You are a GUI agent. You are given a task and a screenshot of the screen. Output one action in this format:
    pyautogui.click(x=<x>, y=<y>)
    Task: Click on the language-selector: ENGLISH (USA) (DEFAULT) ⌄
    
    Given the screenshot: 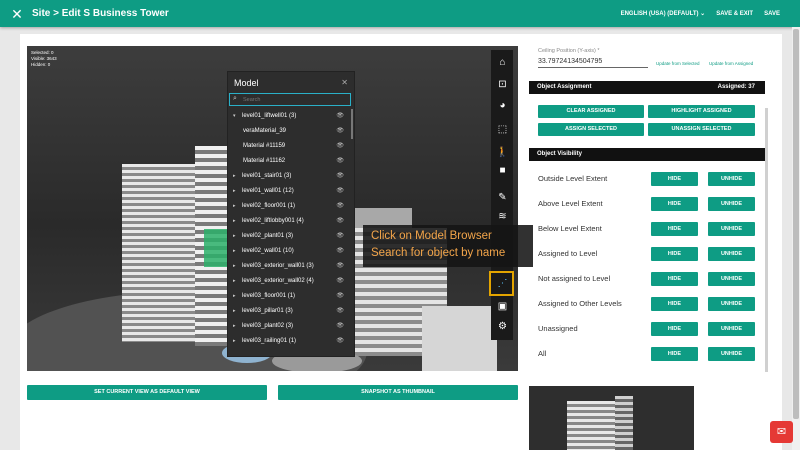 What is the action you would take?
    pyautogui.click(x=663, y=13)
    